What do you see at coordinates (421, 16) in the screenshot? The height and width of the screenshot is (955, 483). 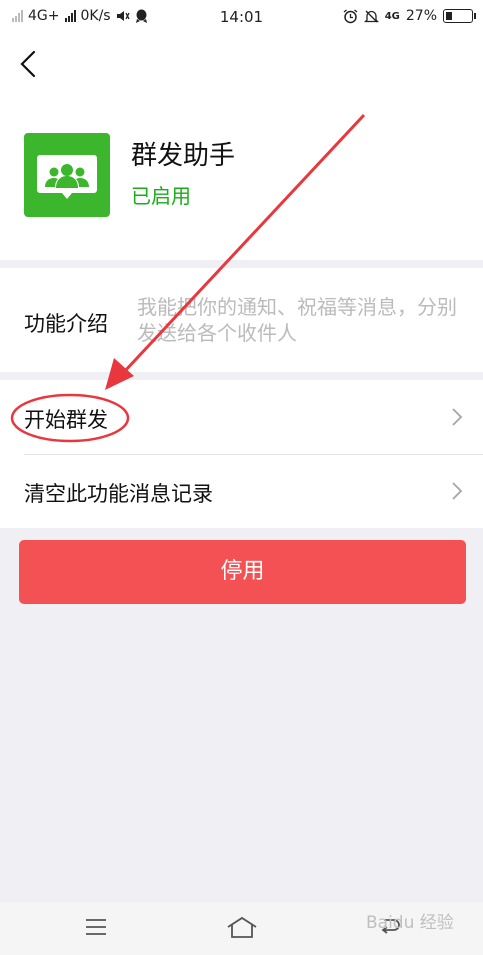 I see `battery-percent: 27%` at bounding box center [421, 16].